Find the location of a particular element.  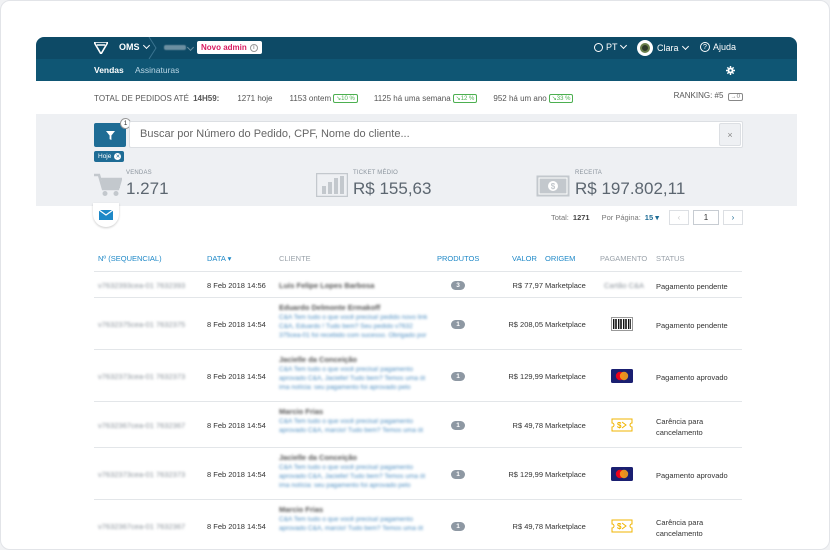

total-count: 1271 is located at coordinates (581, 217).